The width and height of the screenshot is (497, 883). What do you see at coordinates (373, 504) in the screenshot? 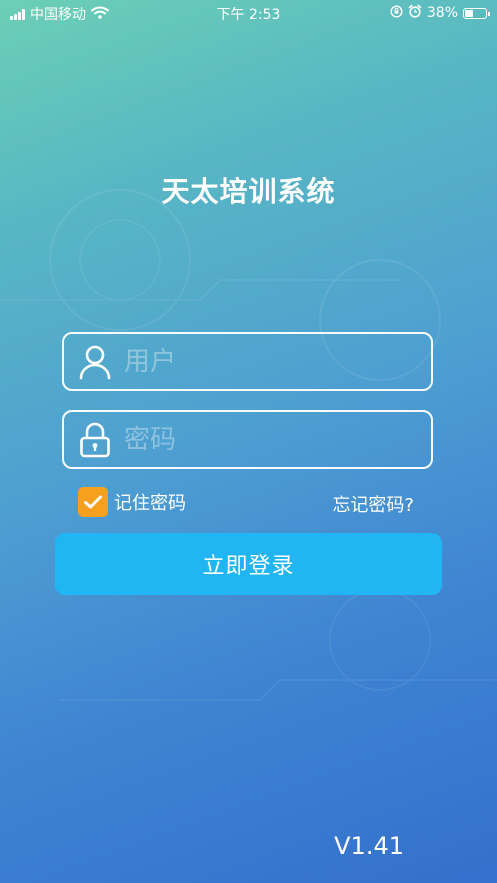
I see `forgot-password-link: 忘记密码?` at bounding box center [373, 504].